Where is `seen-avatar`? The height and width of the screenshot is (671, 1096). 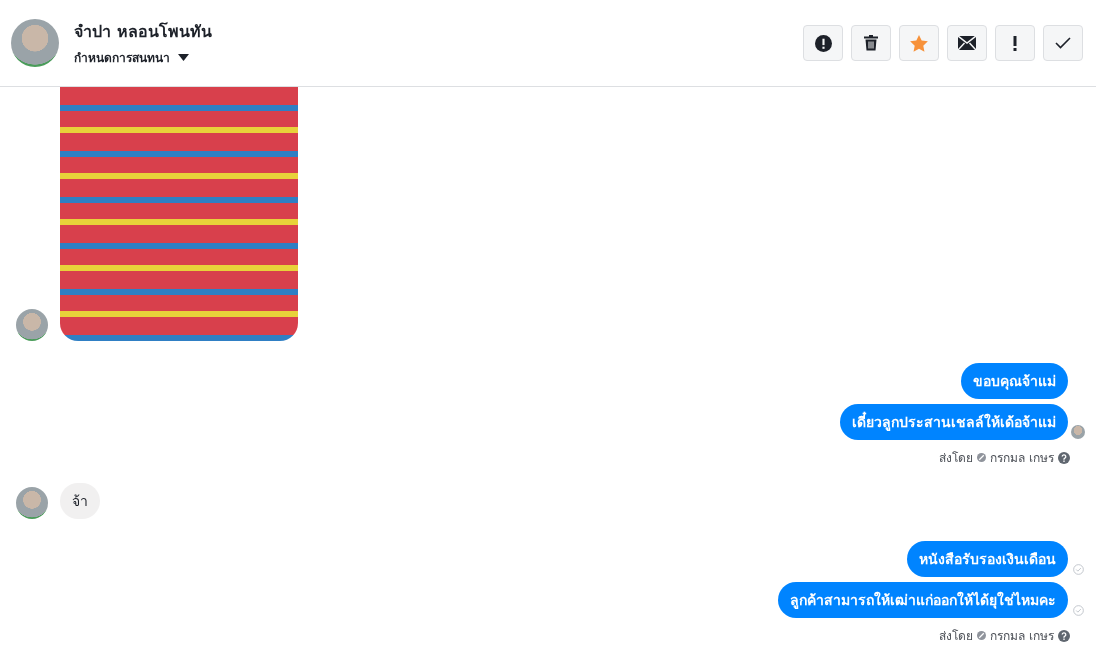 seen-avatar is located at coordinates (1078, 432).